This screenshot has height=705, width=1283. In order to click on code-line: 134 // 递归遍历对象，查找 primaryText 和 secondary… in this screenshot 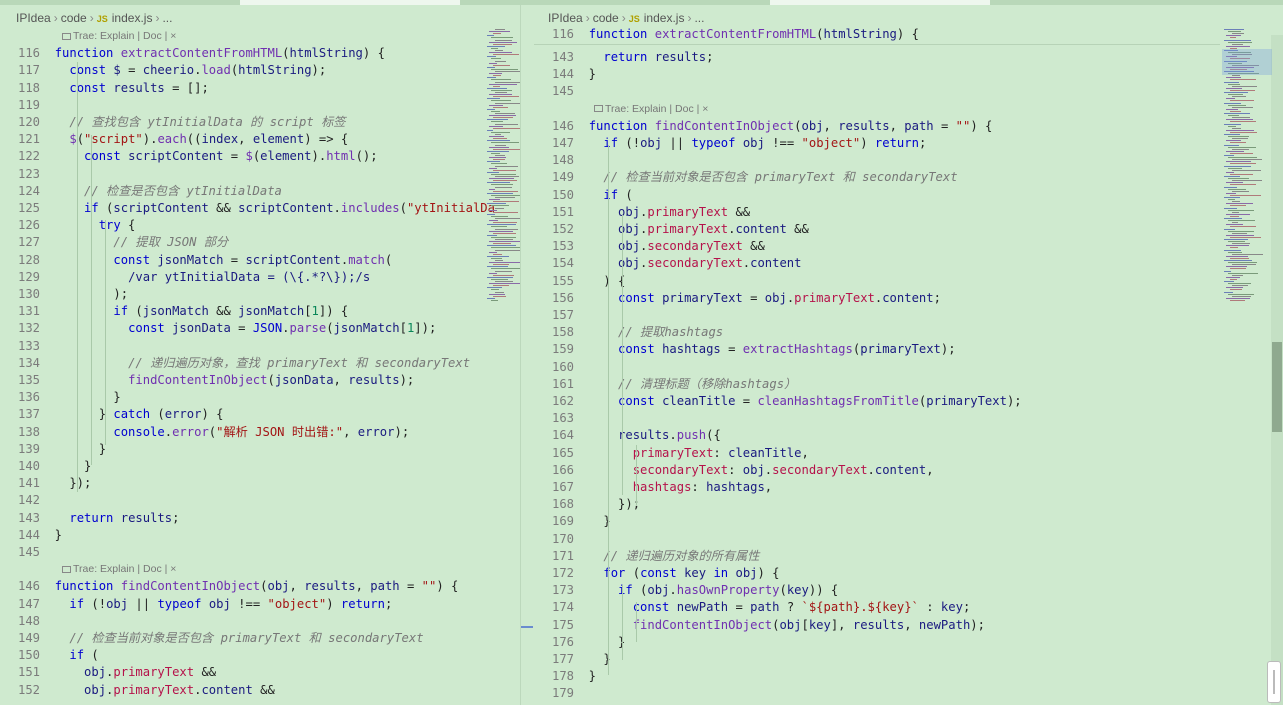, I will do `click(235, 363)`.